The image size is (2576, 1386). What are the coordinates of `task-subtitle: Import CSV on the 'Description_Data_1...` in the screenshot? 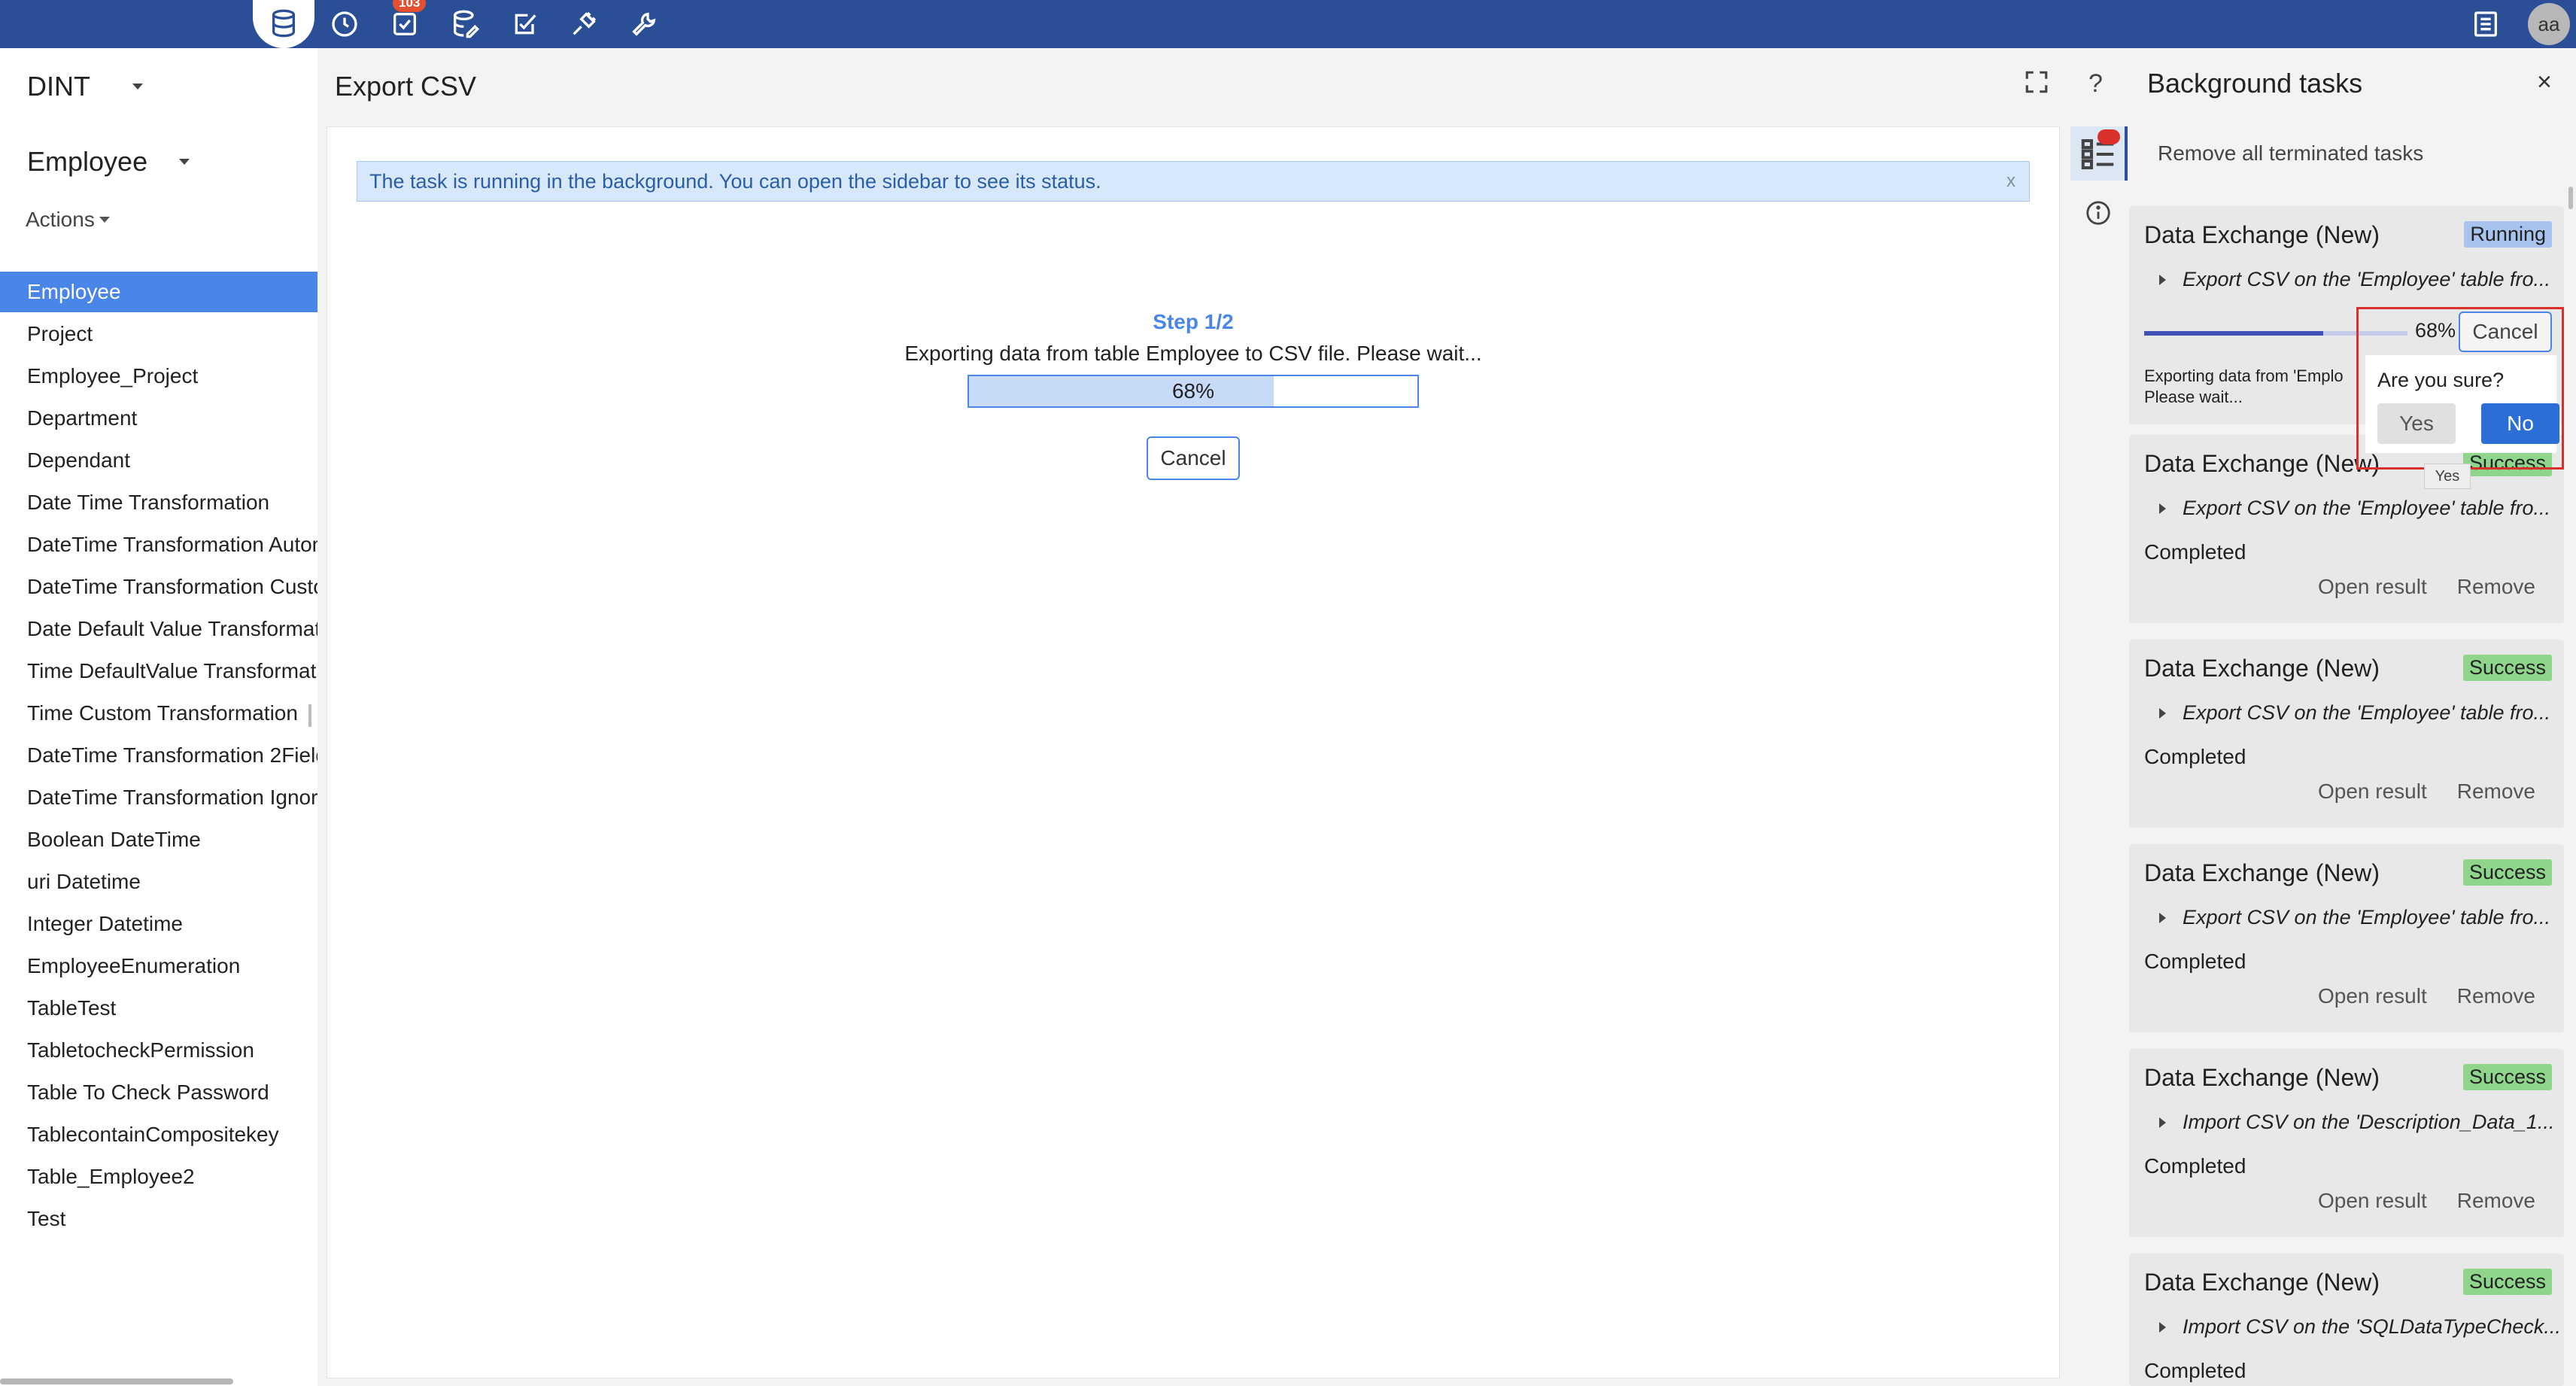 It's located at (2356, 1122).